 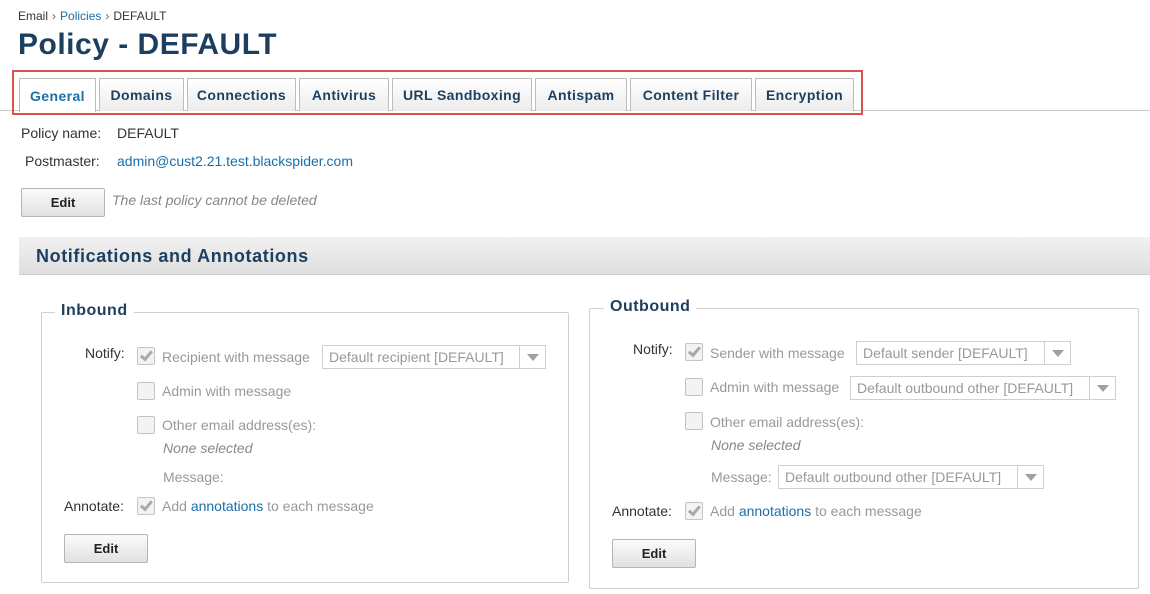 I want to click on outbound-sender-checkbox, so click(x=694, y=352).